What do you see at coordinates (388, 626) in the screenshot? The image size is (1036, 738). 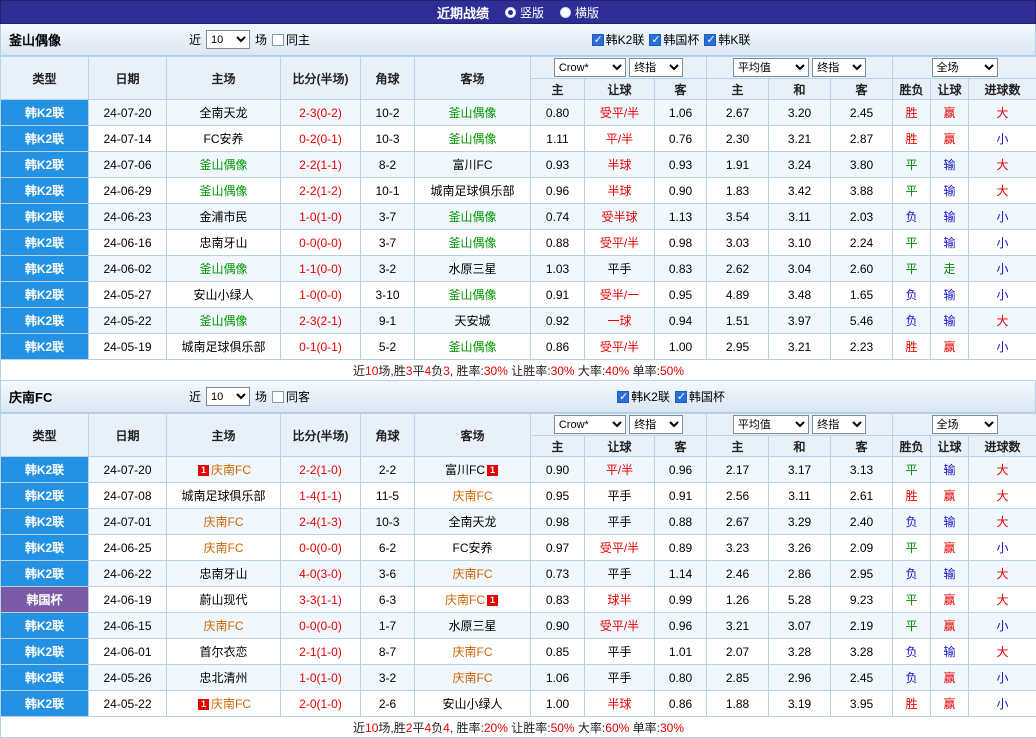 I see `corners-cell: 1-7` at bounding box center [388, 626].